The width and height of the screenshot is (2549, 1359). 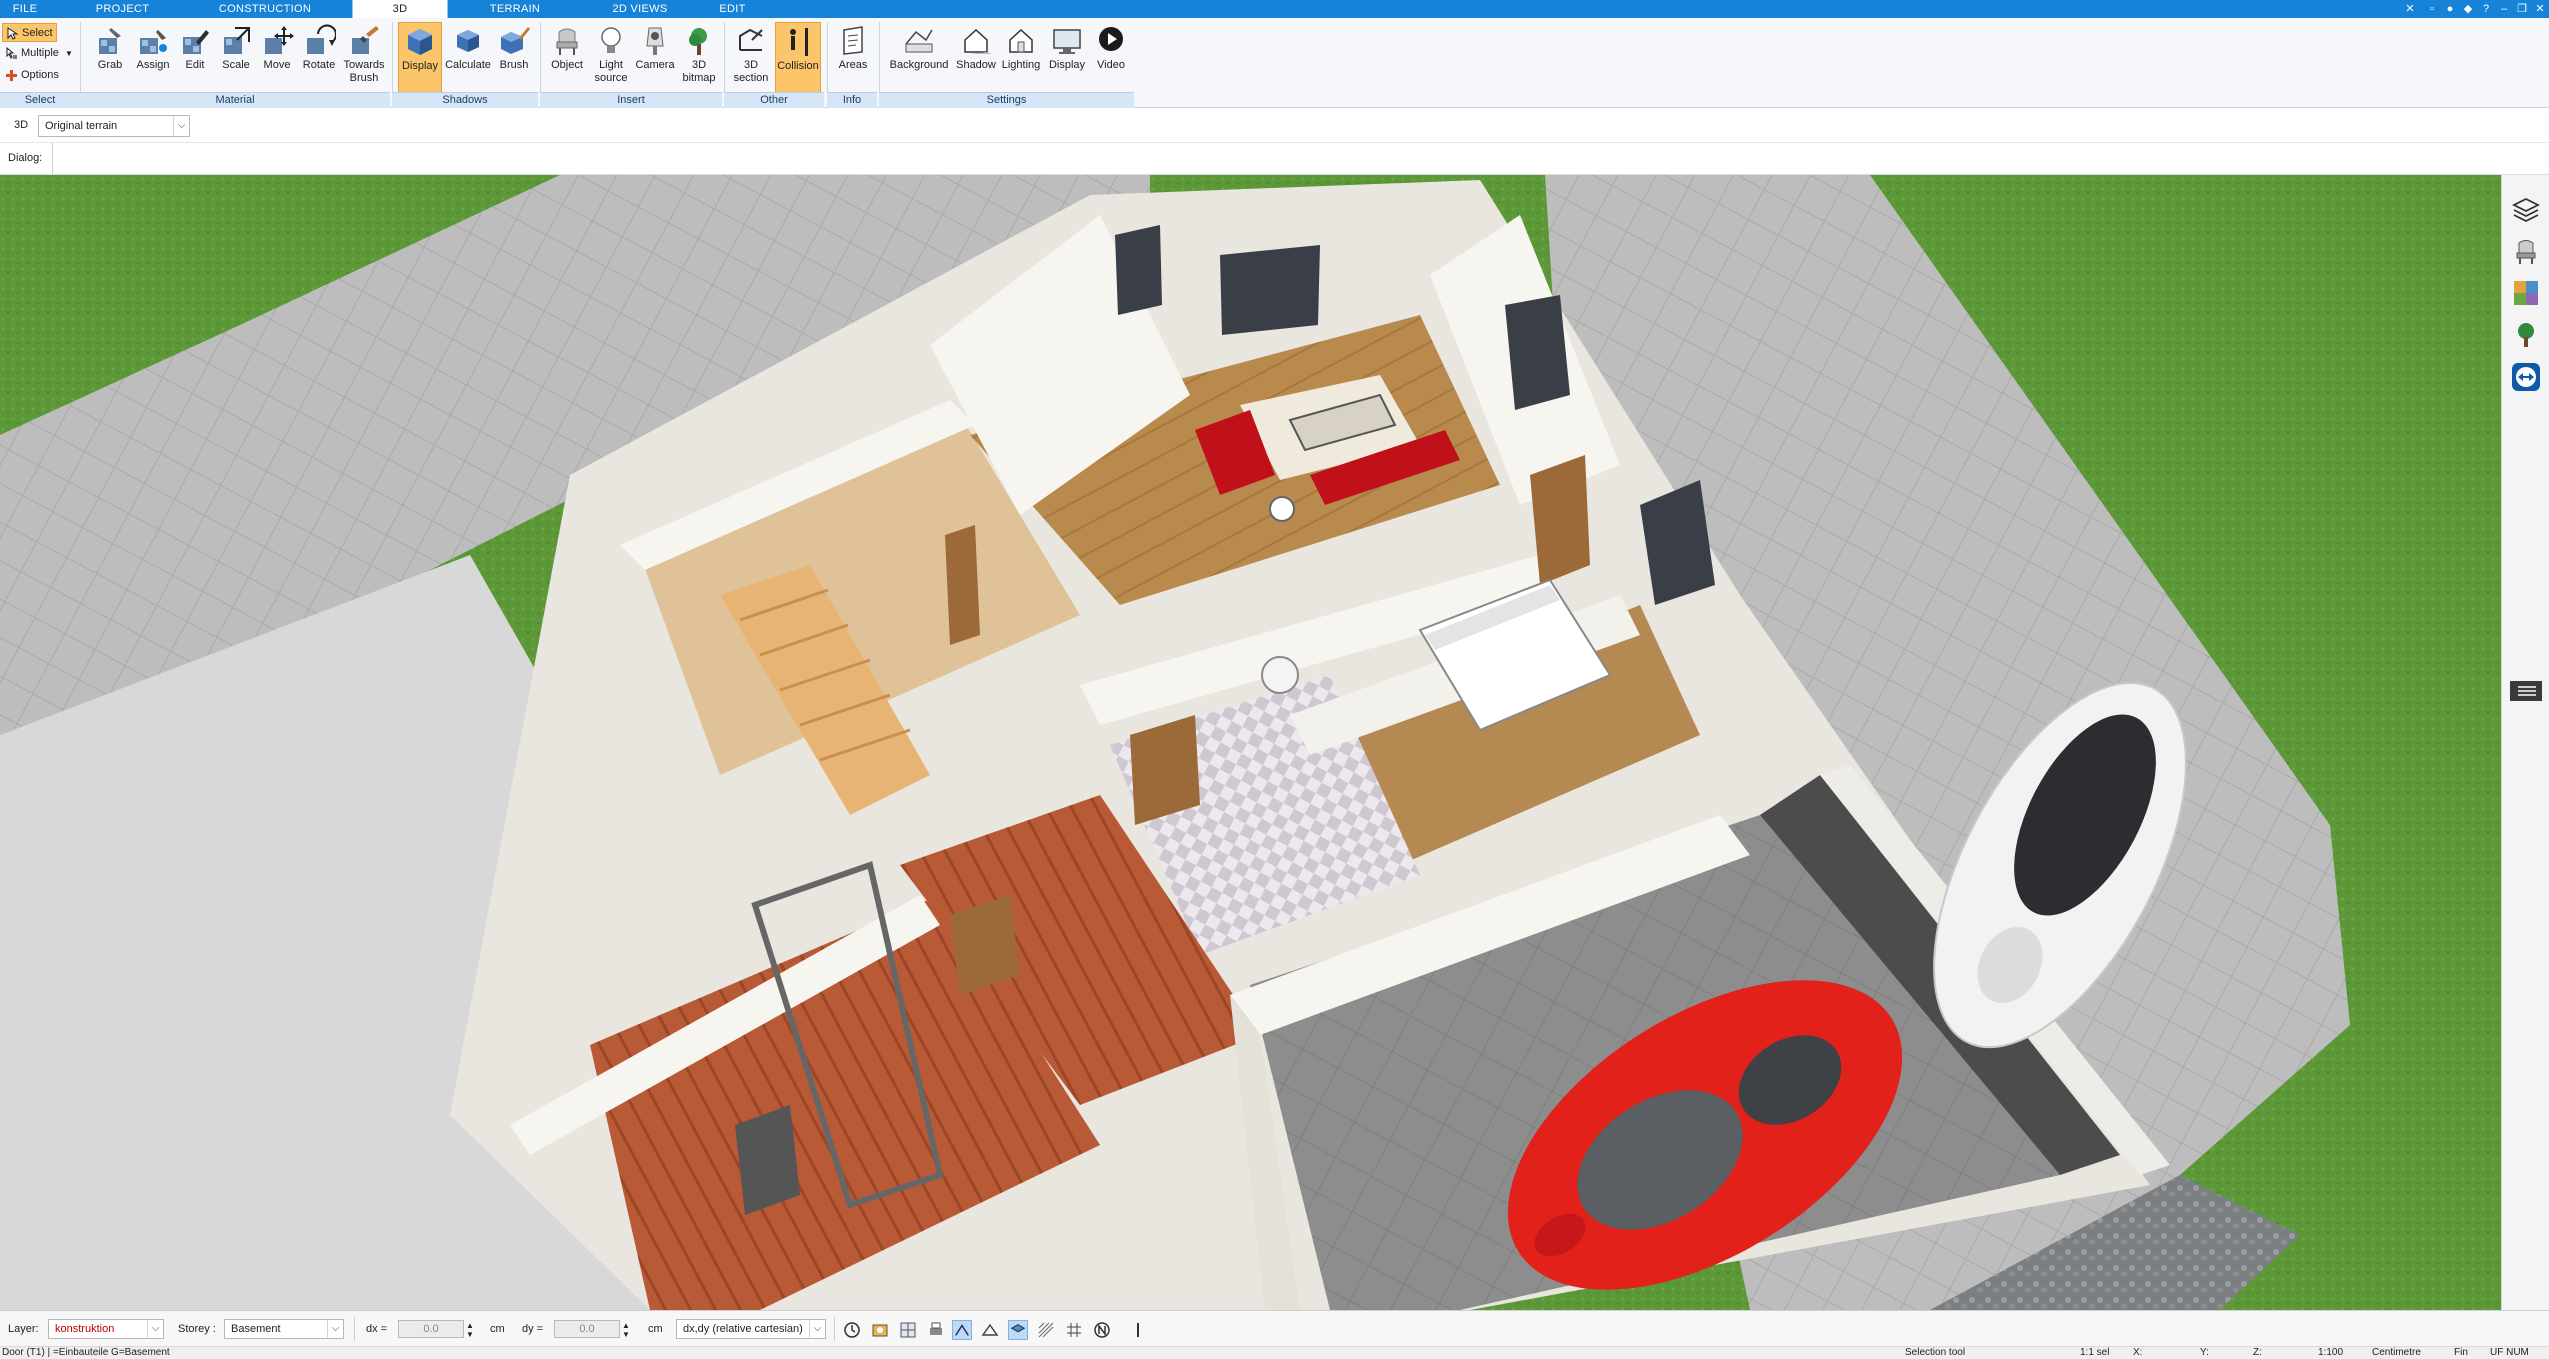 What do you see at coordinates (567, 59) in the screenshot?
I see `insert-object-button: Object` at bounding box center [567, 59].